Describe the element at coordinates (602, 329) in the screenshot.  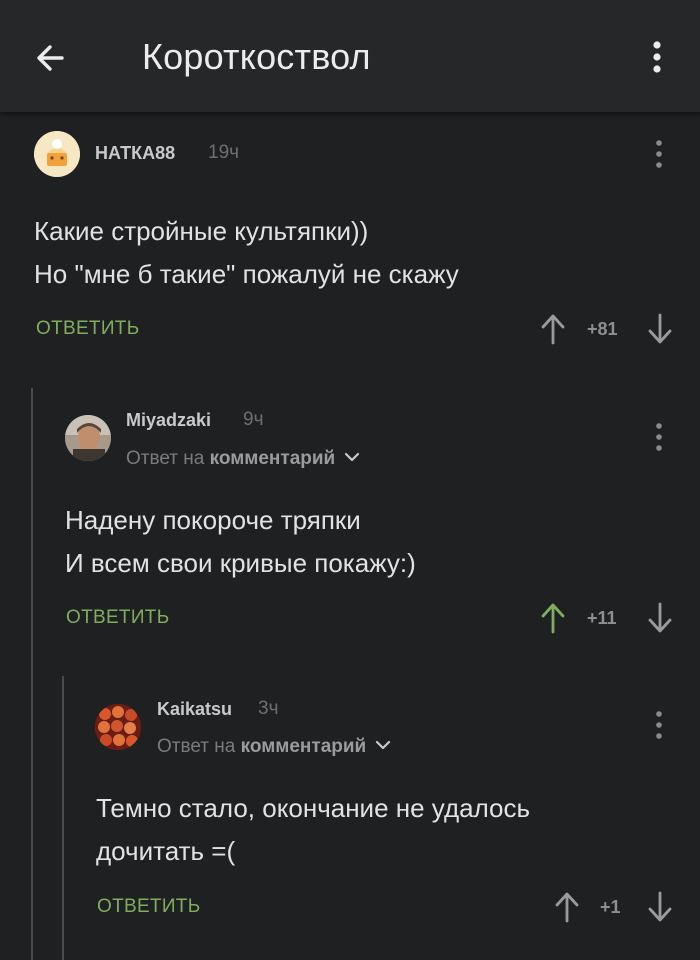
I see `rating: +81` at that location.